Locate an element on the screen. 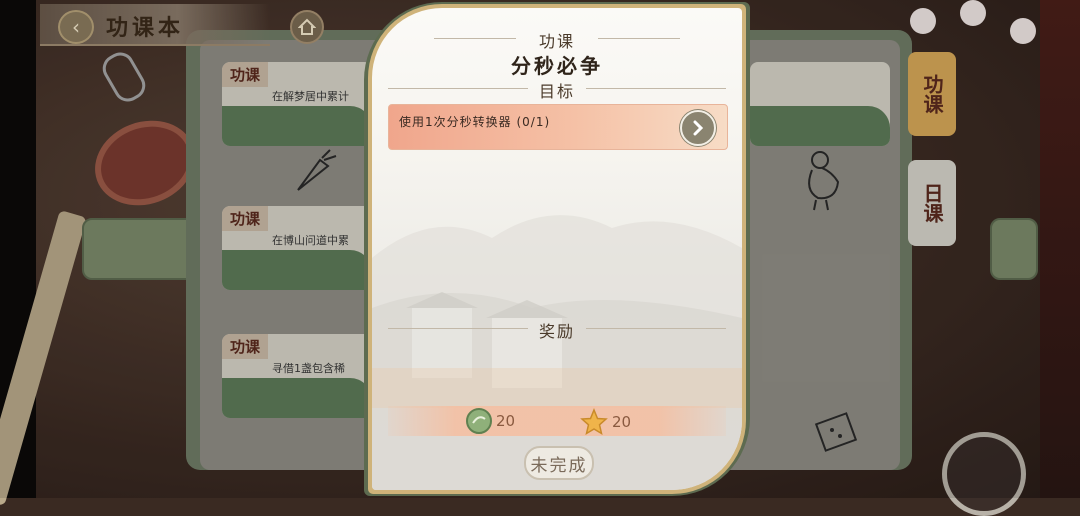 Image resolution: width=1080 pixels, height=516 pixels. chevron-right-icon is located at coordinates (698, 128).